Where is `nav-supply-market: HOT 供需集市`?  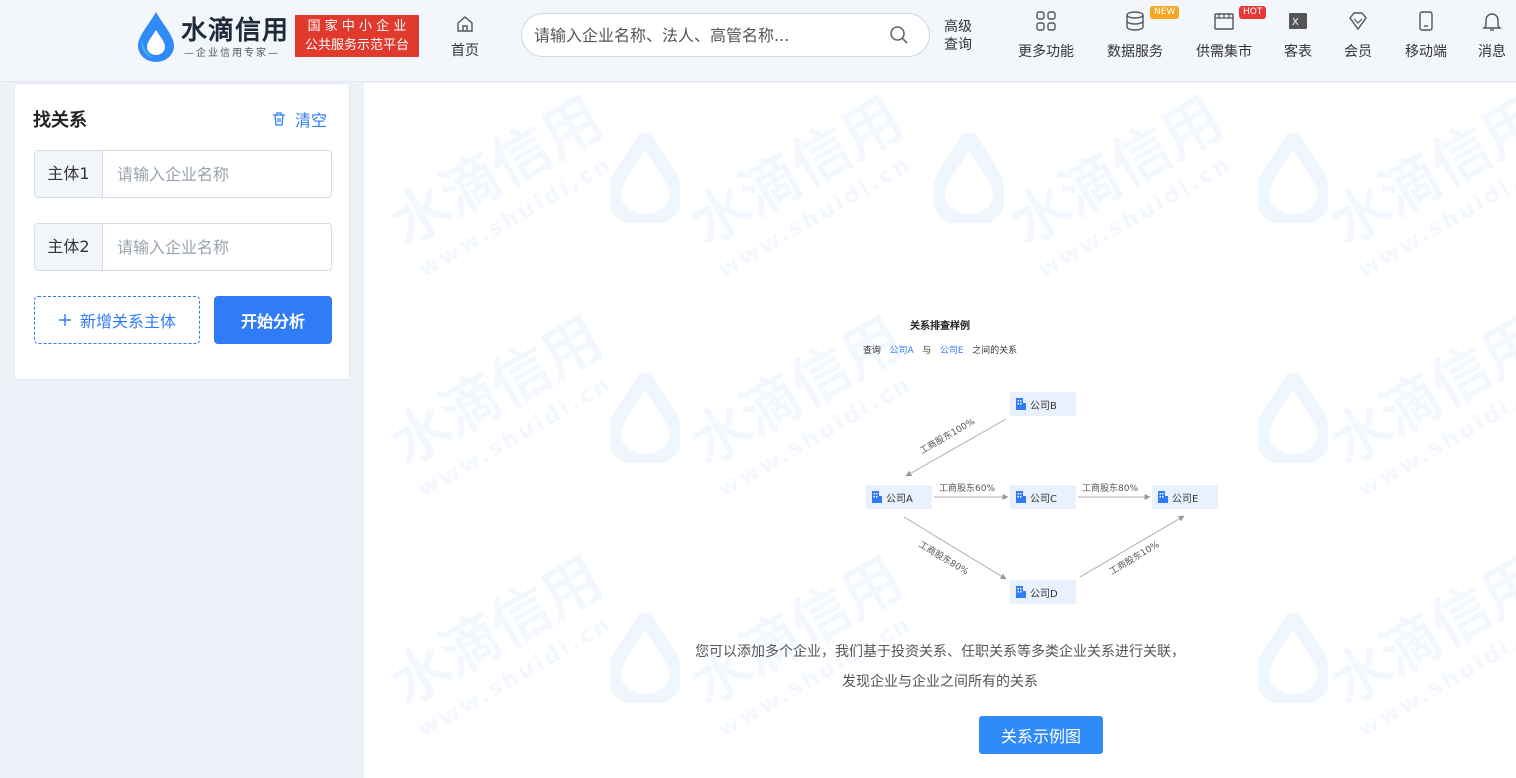
nav-supply-market: HOT 供需集市 is located at coordinates (1230, 33).